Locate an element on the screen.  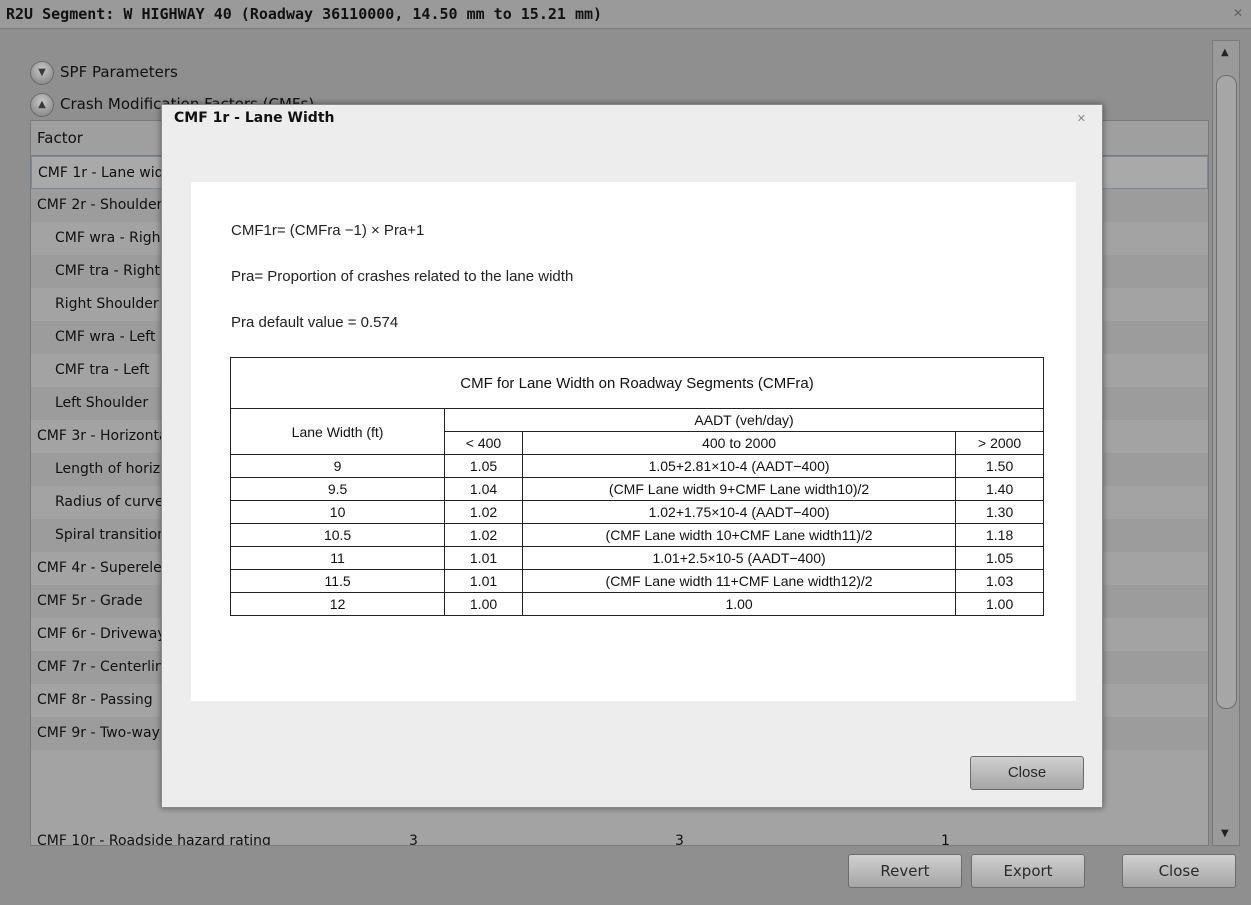
factor-cell: CMF wra - Left is located at coordinates (105, 337).